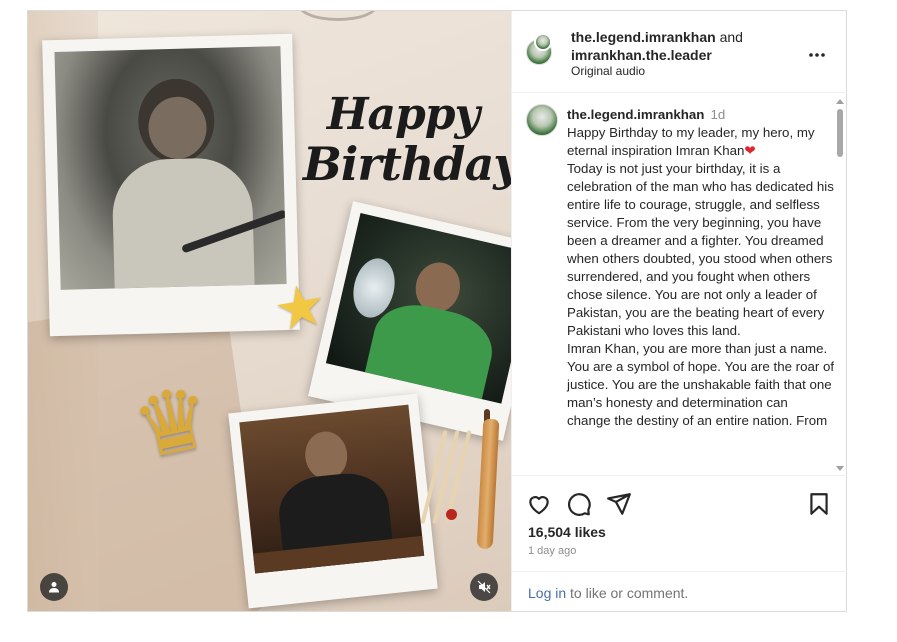  I want to click on like-button, so click(539, 504).